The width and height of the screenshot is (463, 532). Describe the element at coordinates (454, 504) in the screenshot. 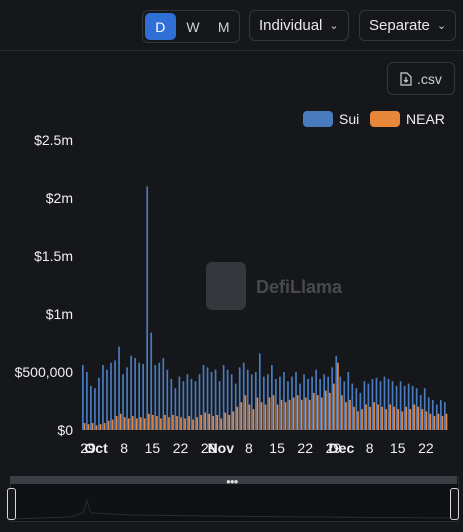

I see `brush-right-handle` at that location.